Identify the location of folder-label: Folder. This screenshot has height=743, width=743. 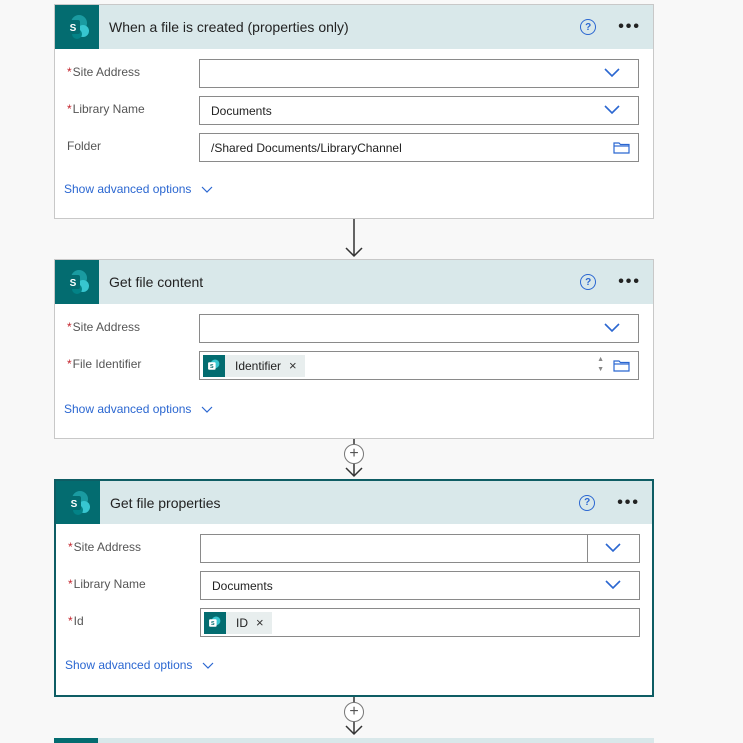
(84, 146).